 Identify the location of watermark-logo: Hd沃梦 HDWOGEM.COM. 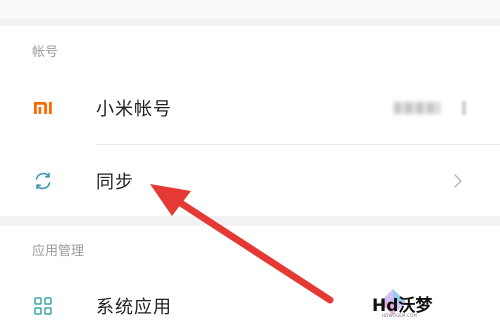
(403, 304).